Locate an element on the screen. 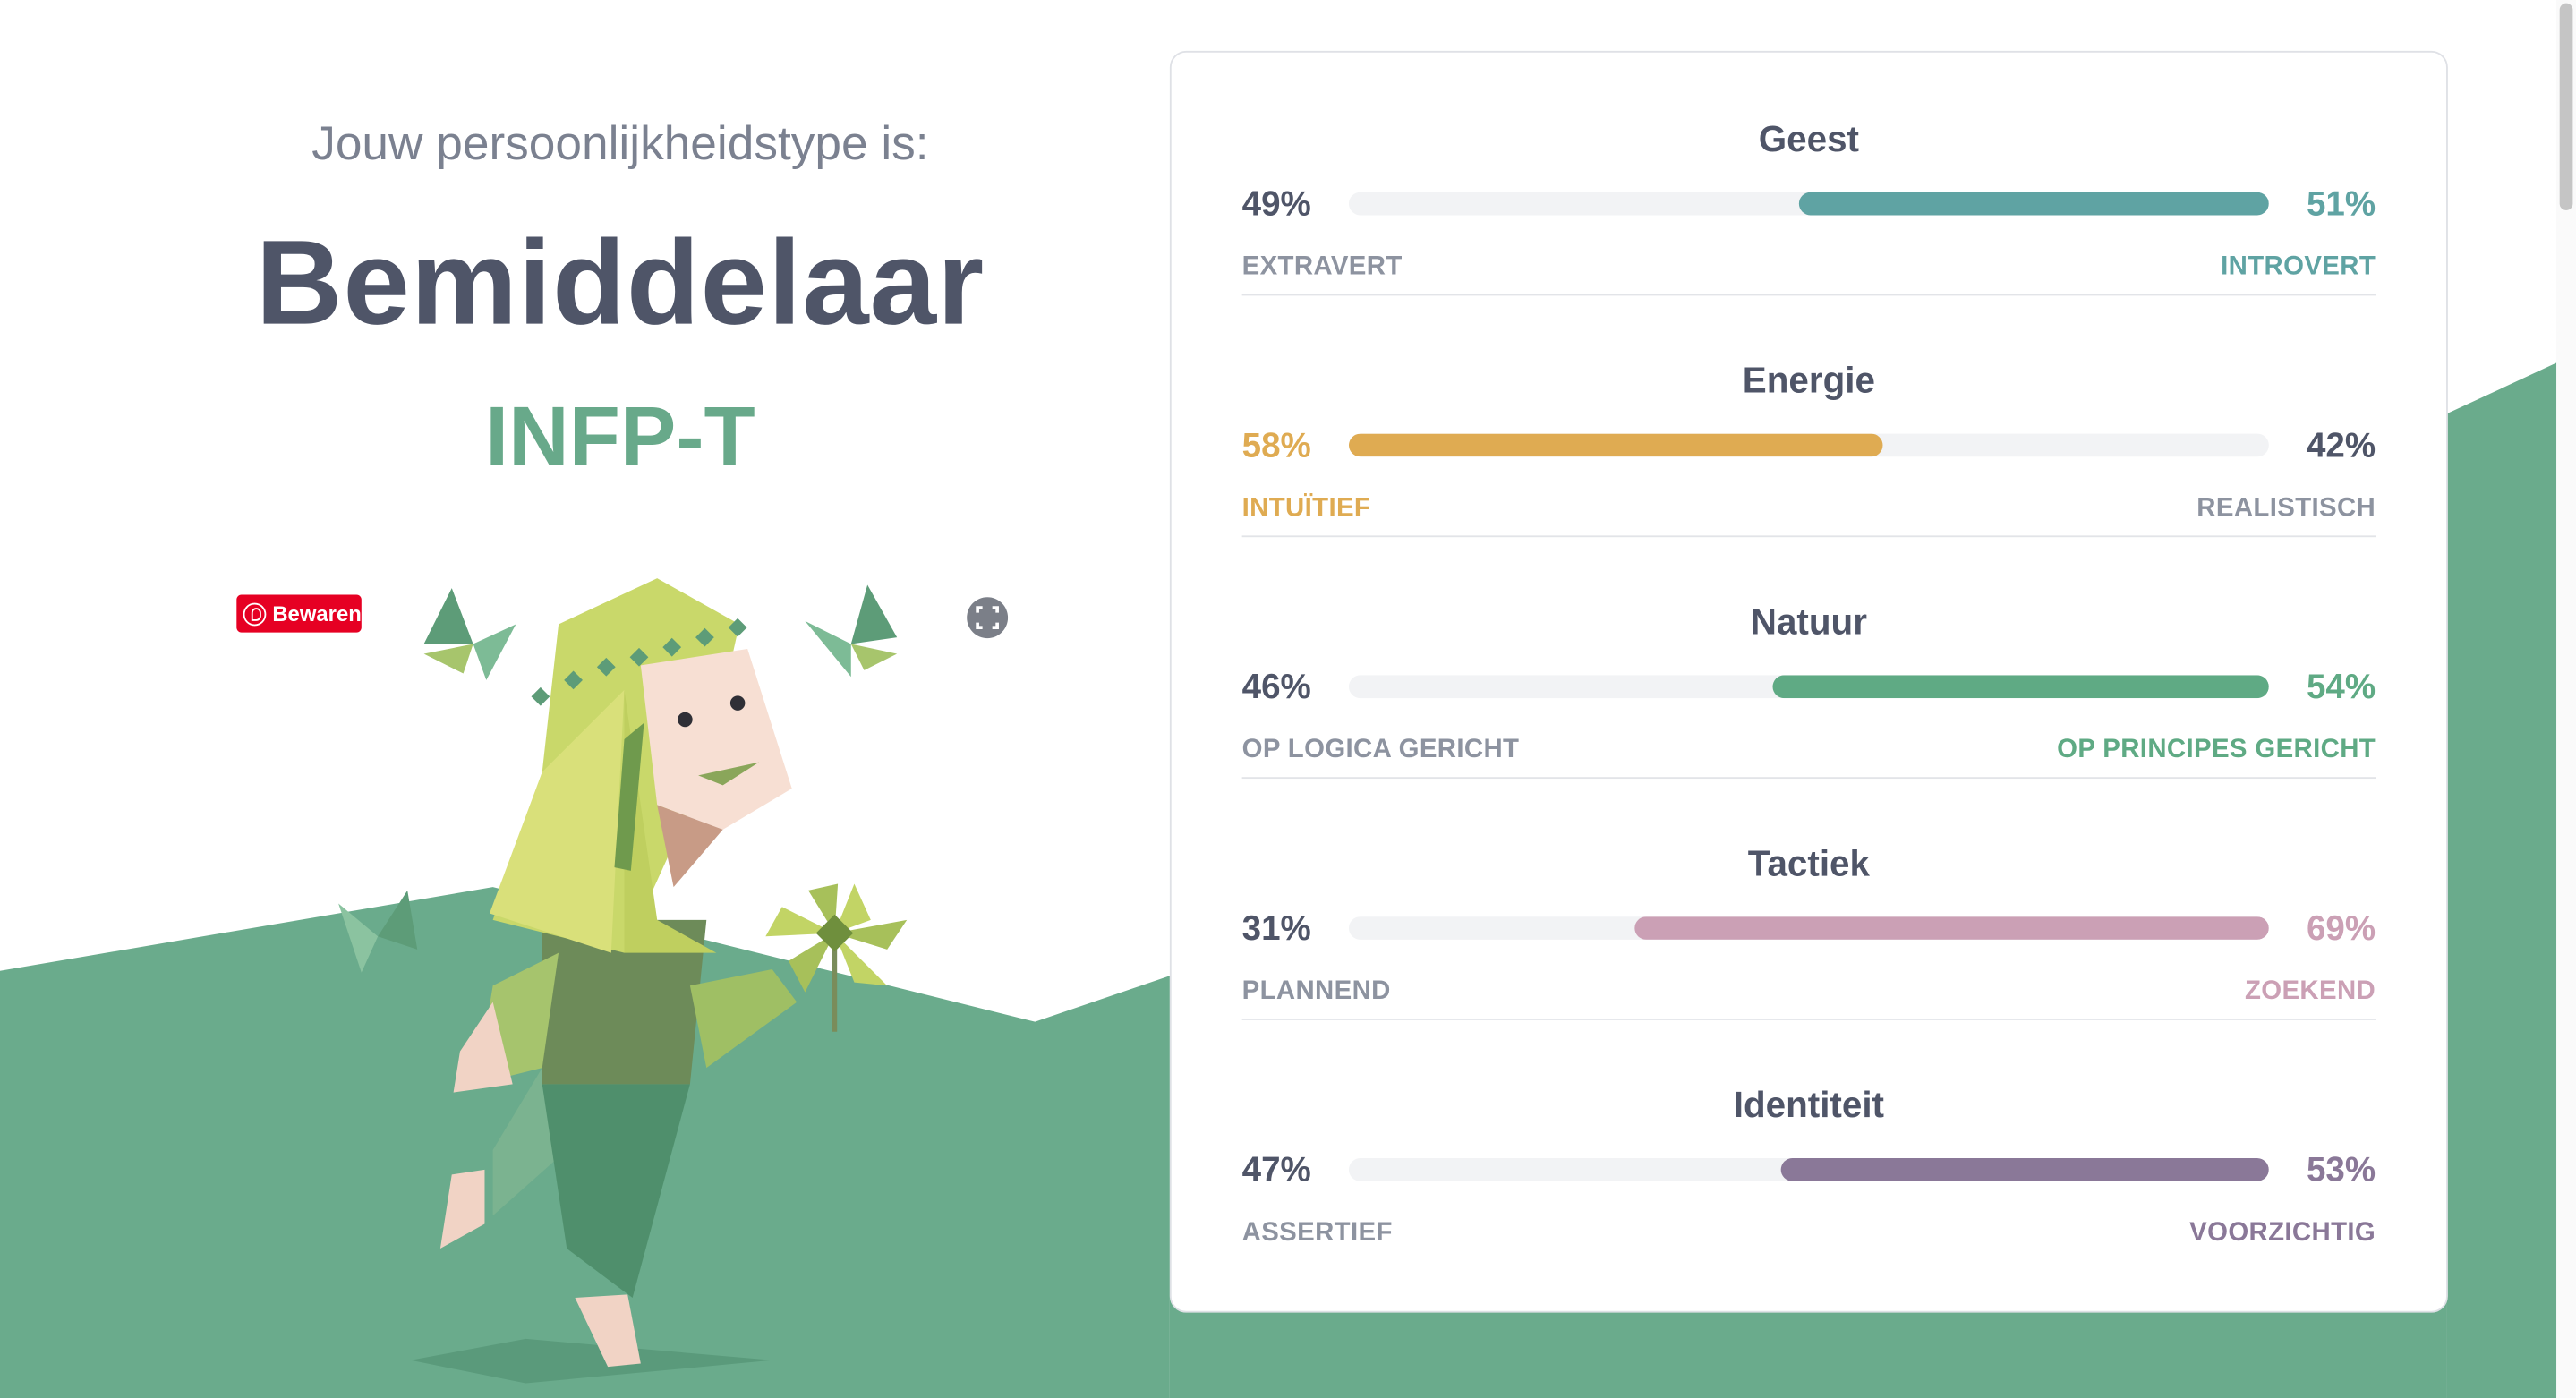 Image resolution: width=2576 pixels, height=1398 pixels. pinterest-save-button: Bewaren is located at coordinates (299, 613).